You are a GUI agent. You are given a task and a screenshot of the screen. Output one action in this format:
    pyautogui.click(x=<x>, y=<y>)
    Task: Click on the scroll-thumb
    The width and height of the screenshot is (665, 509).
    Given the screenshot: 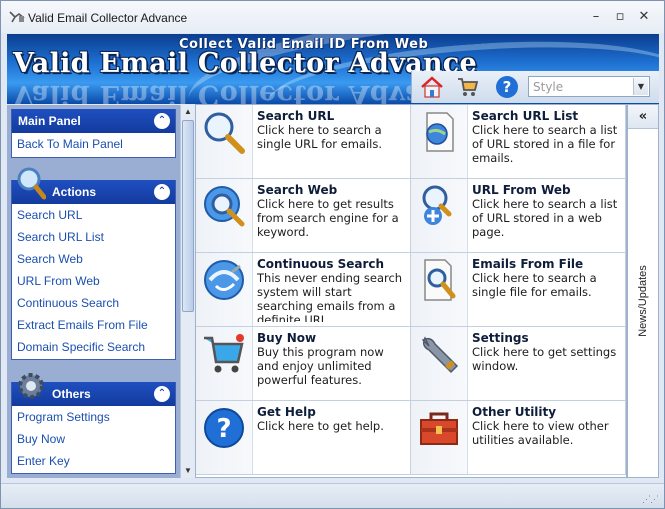 What is the action you would take?
    pyautogui.click(x=188, y=216)
    